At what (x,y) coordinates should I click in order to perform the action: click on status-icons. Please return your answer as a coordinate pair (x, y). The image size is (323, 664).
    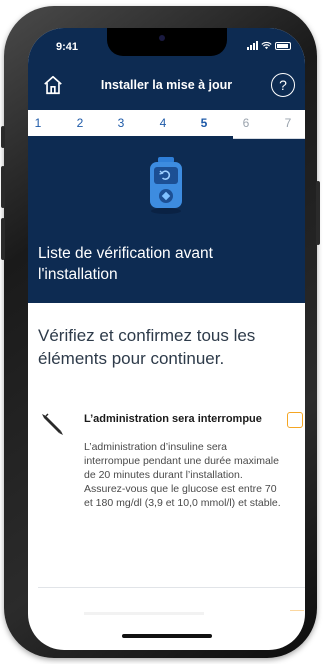
    Looking at the image, I should click on (269, 45).